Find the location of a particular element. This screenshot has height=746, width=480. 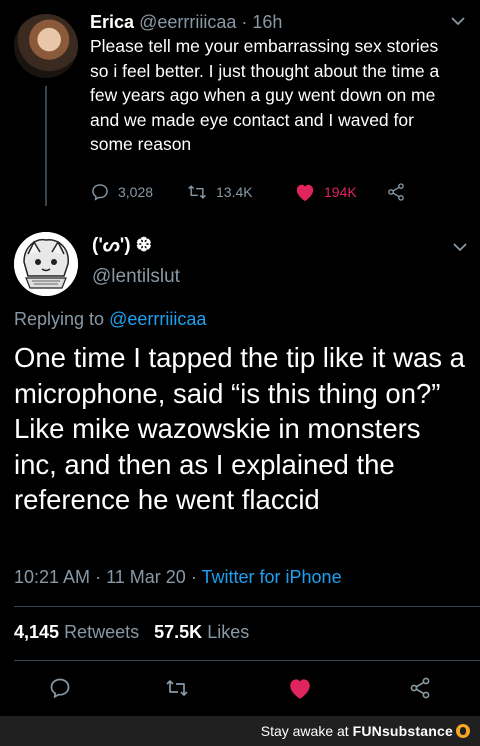

author-handle: @lentilslut is located at coordinates (136, 277).